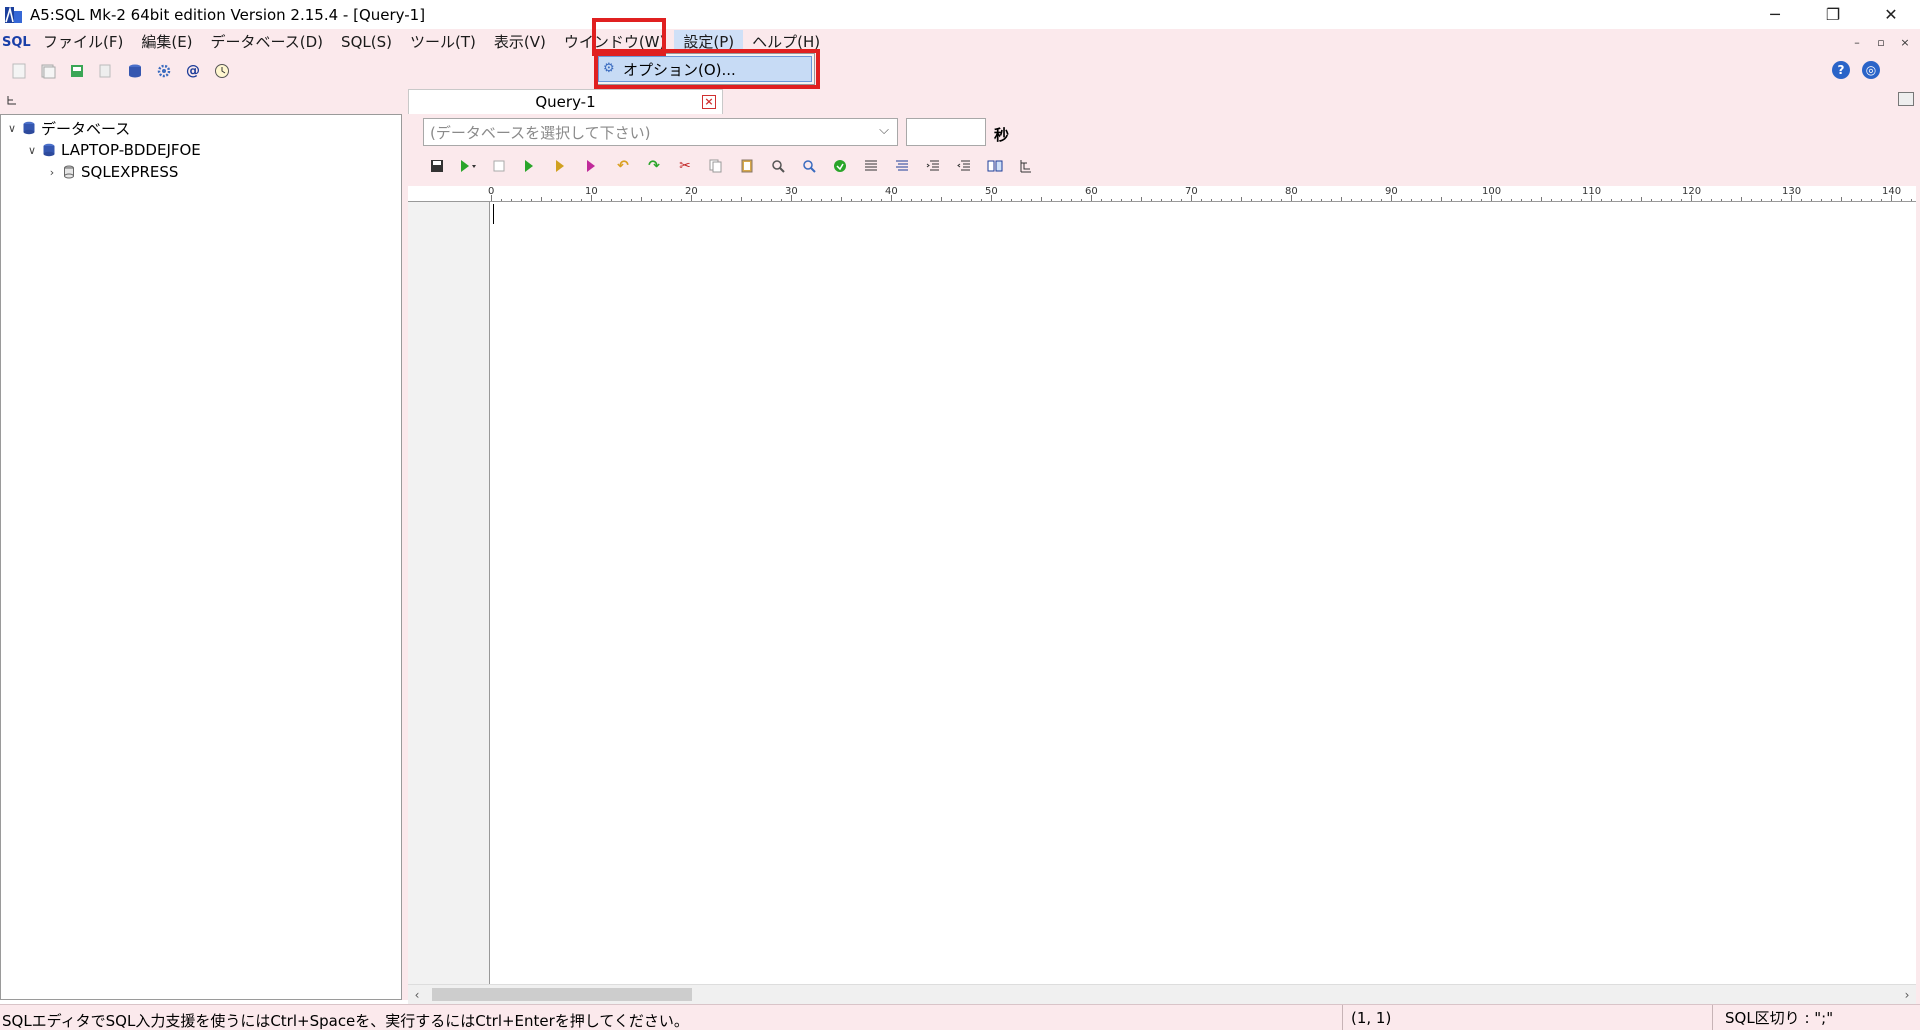 The width and height of the screenshot is (1920, 1030). I want to click on menu-view: 表示(V), so click(520, 42).